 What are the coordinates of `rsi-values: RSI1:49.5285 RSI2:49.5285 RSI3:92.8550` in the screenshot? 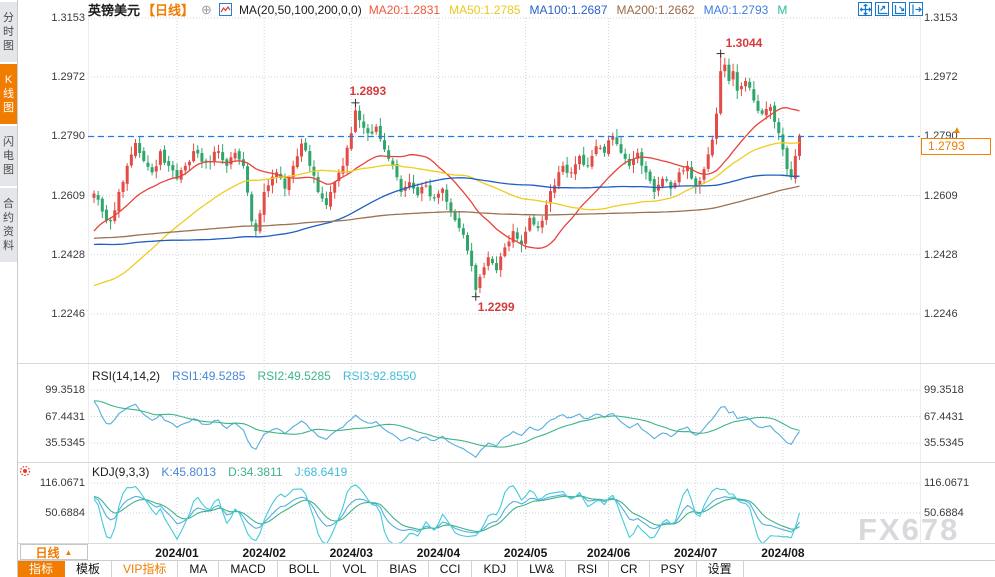 It's located at (294, 376).